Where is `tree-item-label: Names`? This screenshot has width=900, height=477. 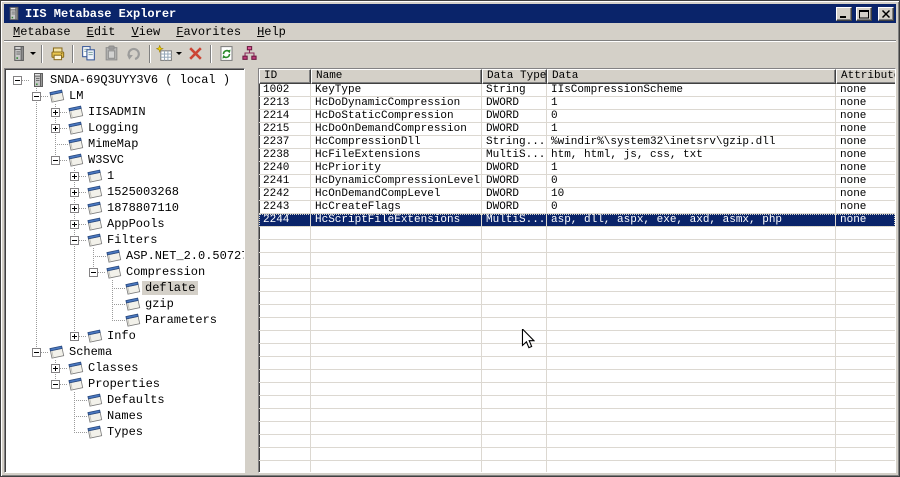 tree-item-label: Names is located at coordinates (125, 416).